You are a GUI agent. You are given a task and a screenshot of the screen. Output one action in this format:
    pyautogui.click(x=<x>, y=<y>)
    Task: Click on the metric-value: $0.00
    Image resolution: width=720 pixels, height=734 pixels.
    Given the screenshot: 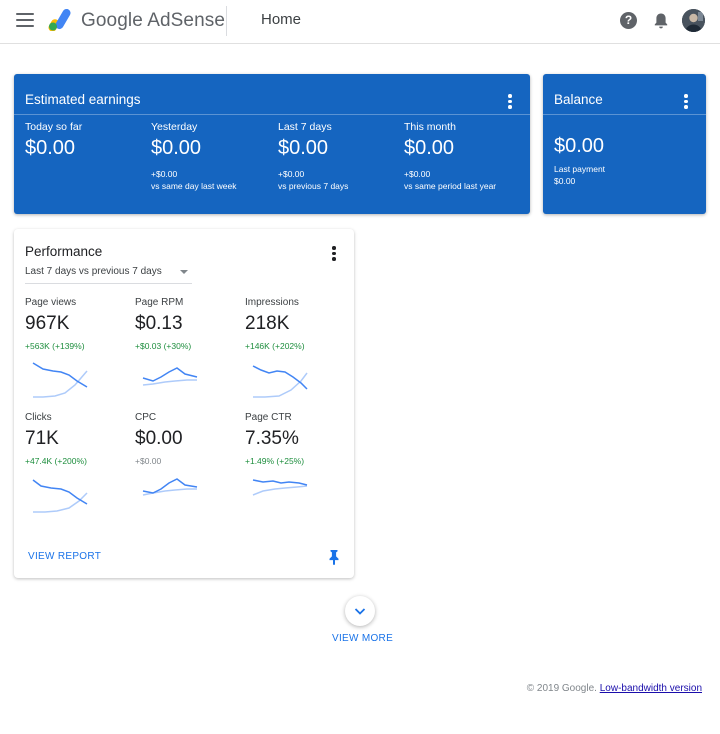 What is the action you would take?
    pyautogui.click(x=159, y=438)
    